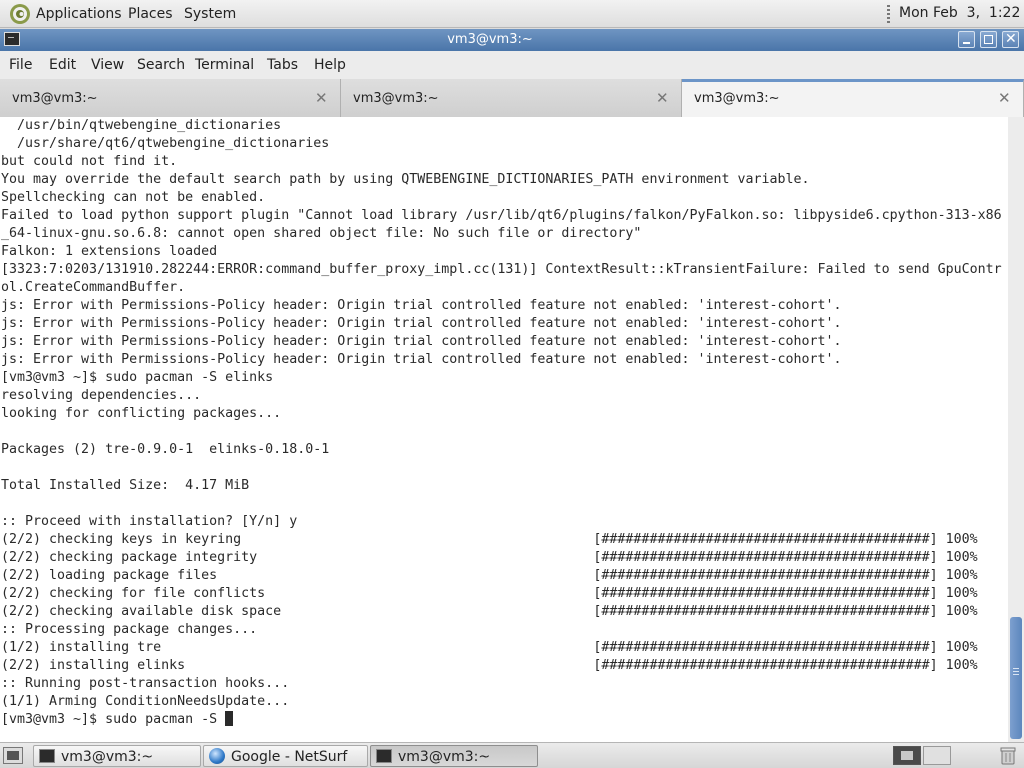 The height and width of the screenshot is (768, 1024). I want to click on tab-2: vm3@vm3:~ ✕, so click(511, 98).